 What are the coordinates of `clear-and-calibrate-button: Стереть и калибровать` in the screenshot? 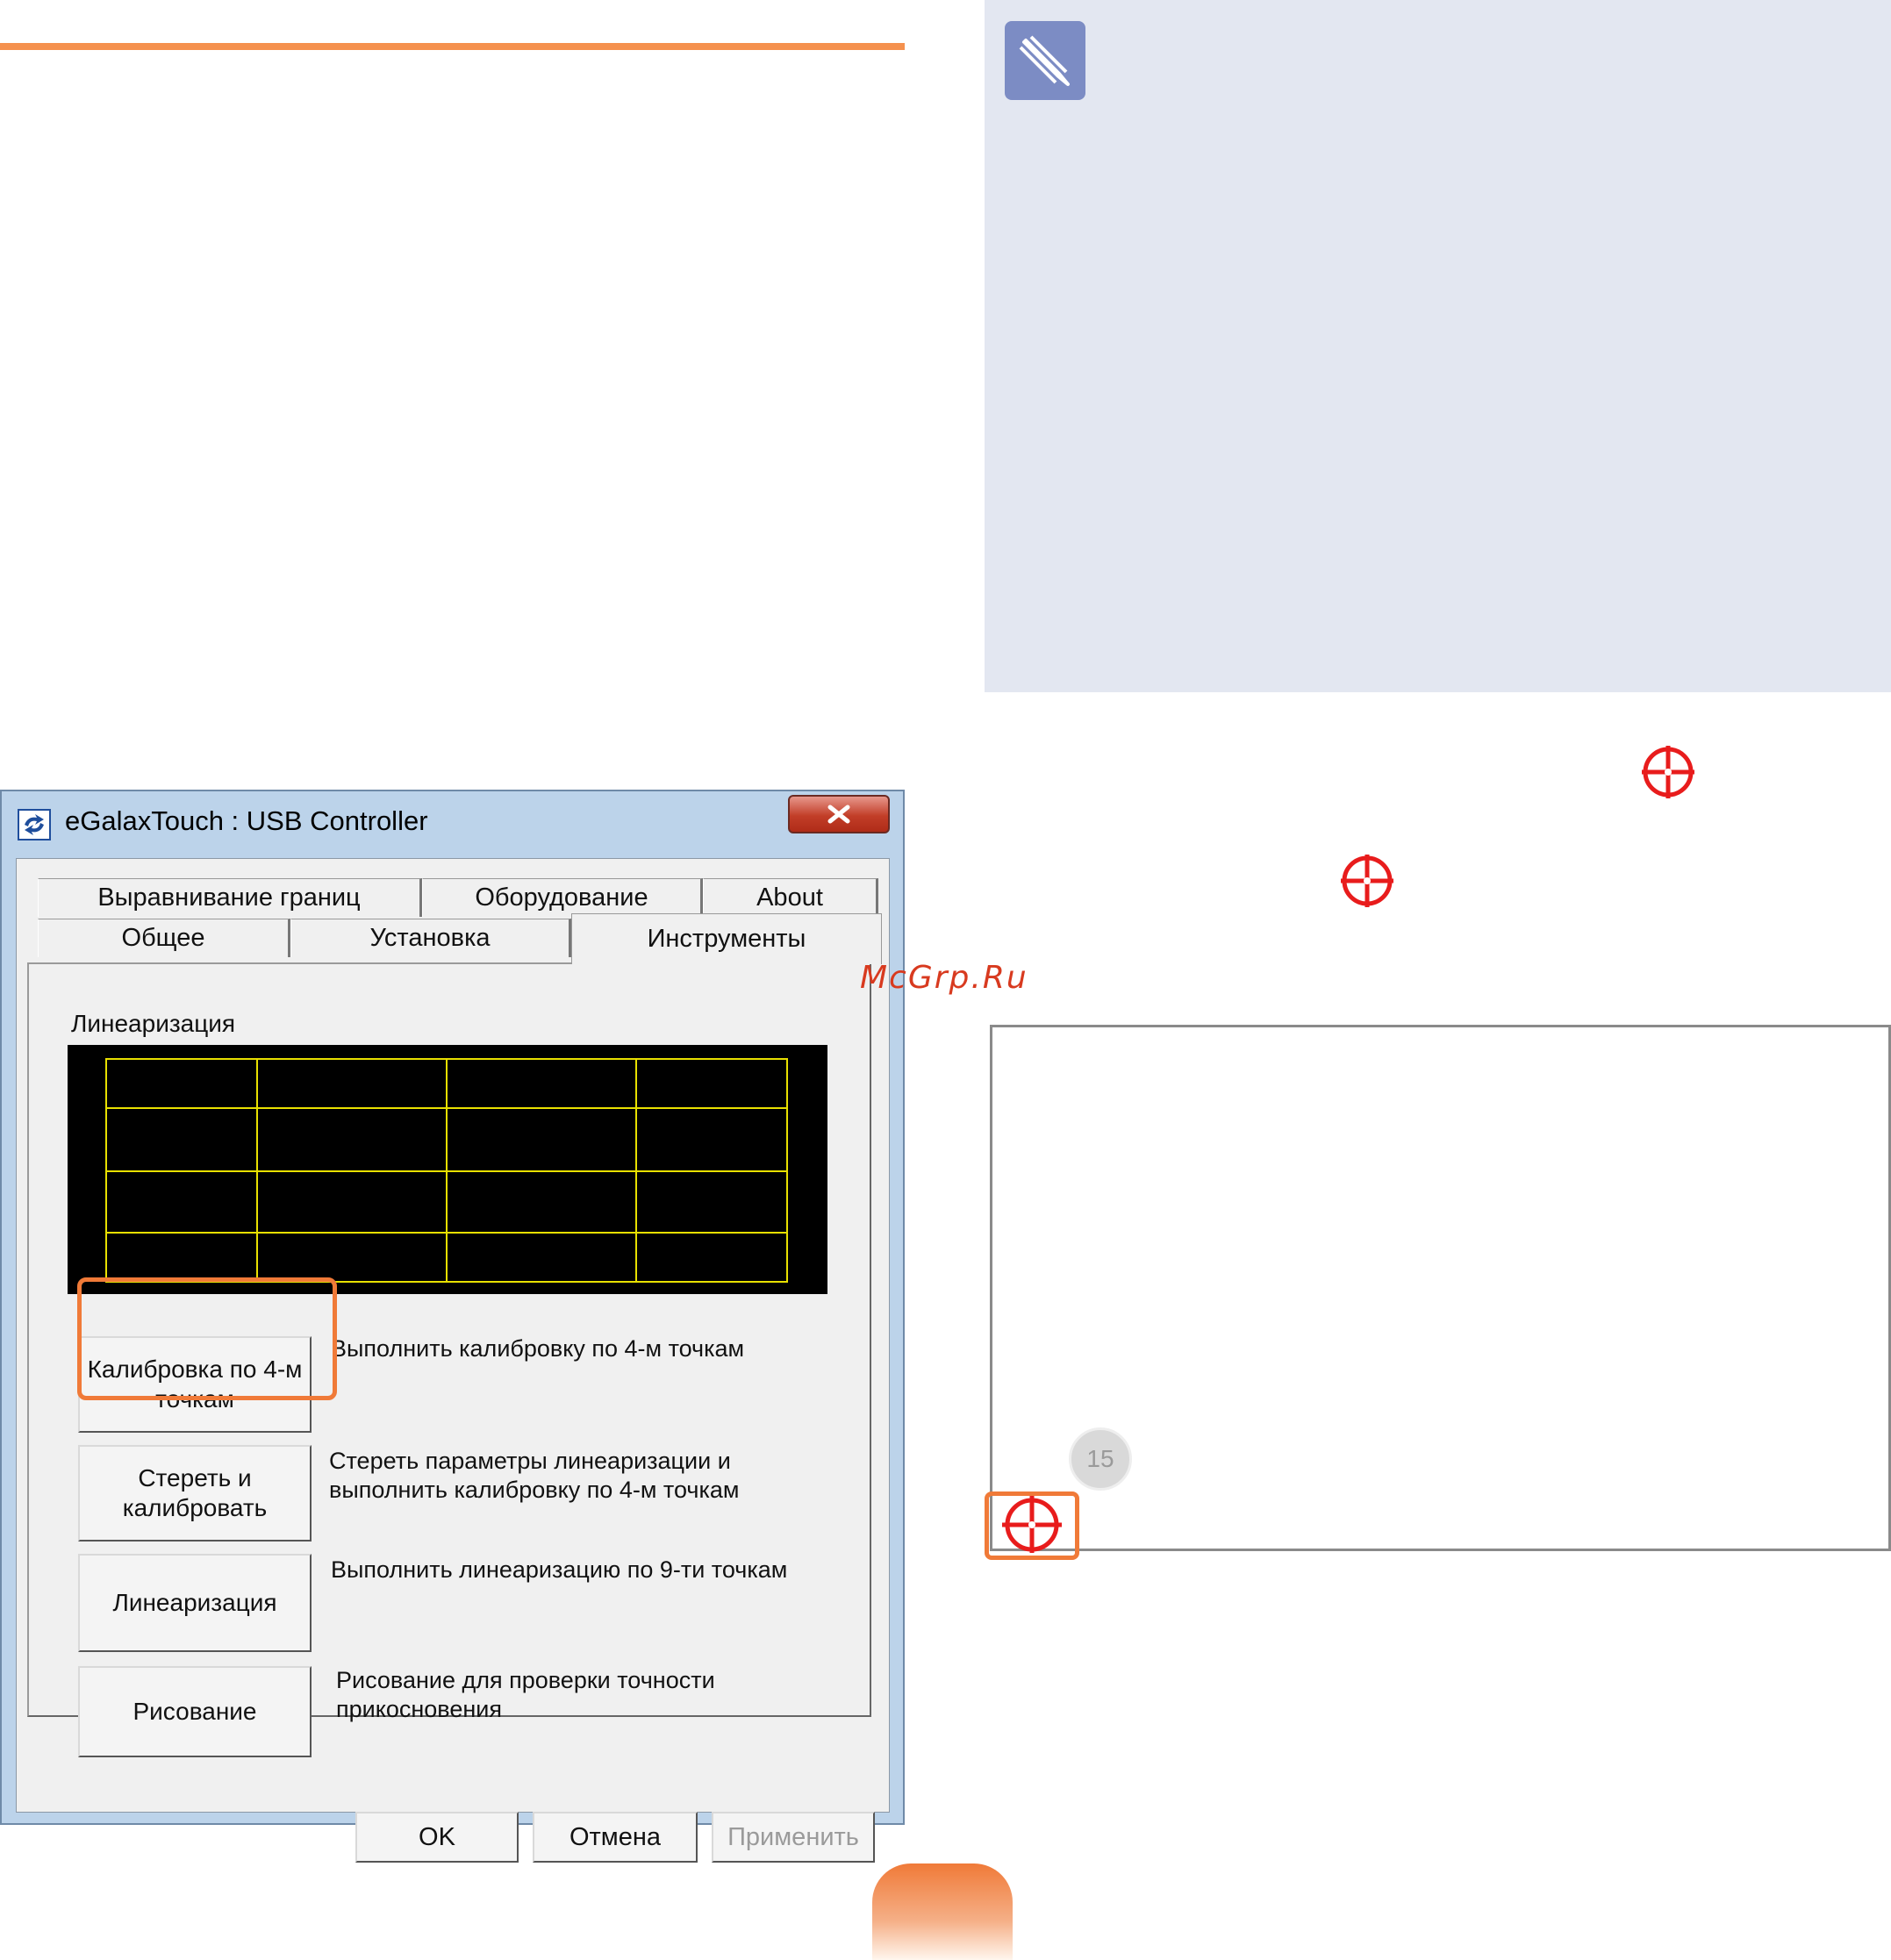 It's located at (195, 1493).